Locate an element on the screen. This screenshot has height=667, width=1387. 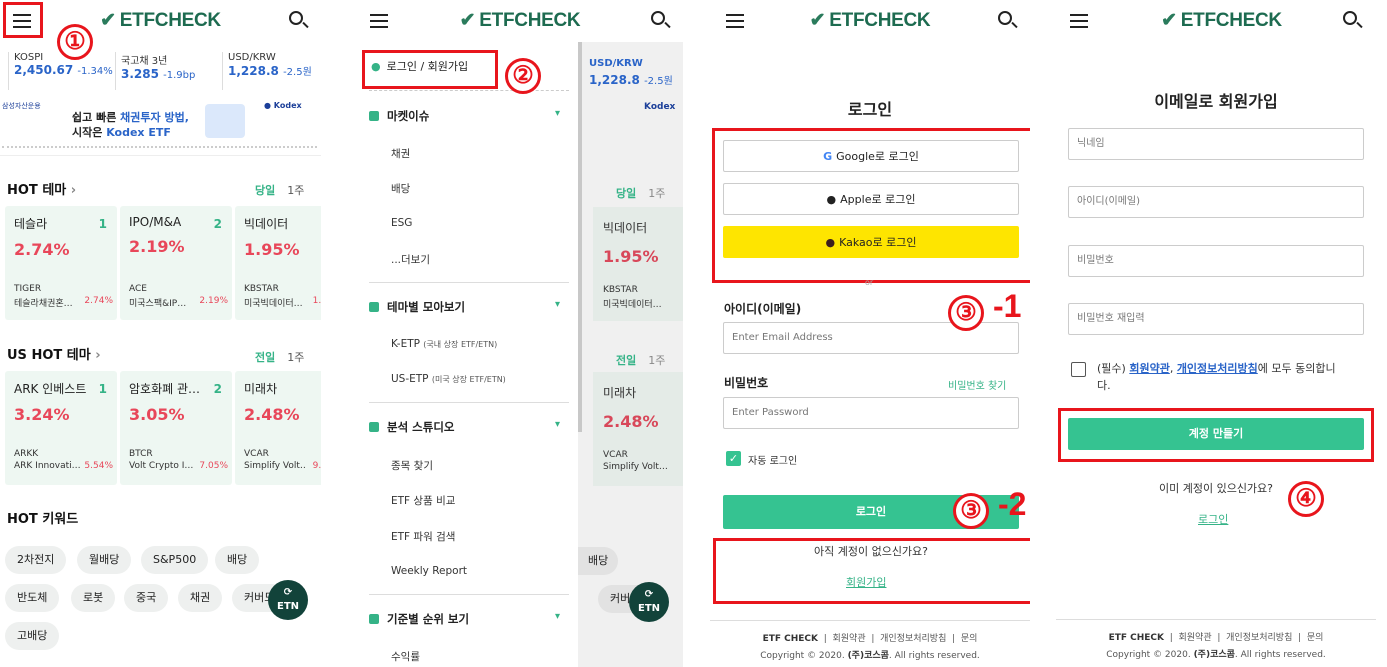
menu-item: K-ETP (국내 상장 ETF/ETN) is located at coordinates (444, 344).